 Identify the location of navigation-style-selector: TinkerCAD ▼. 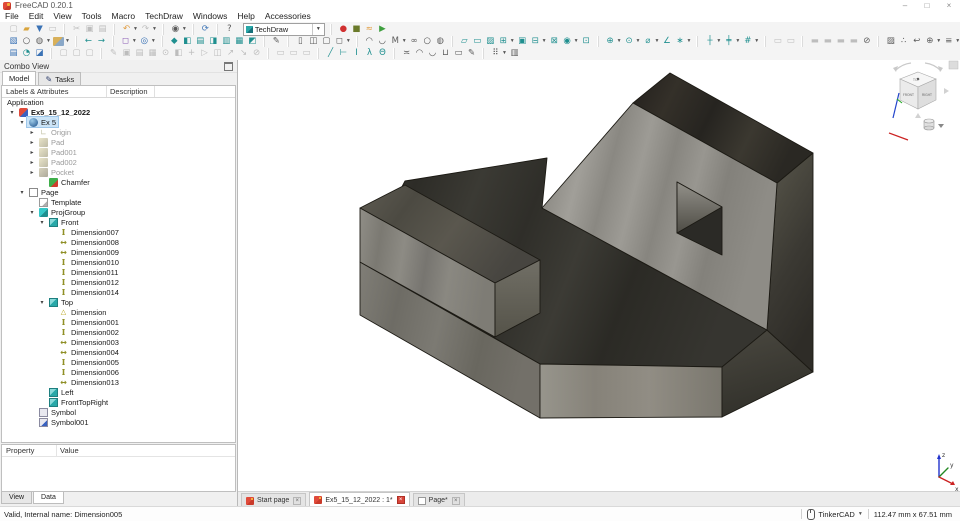
(835, 514).